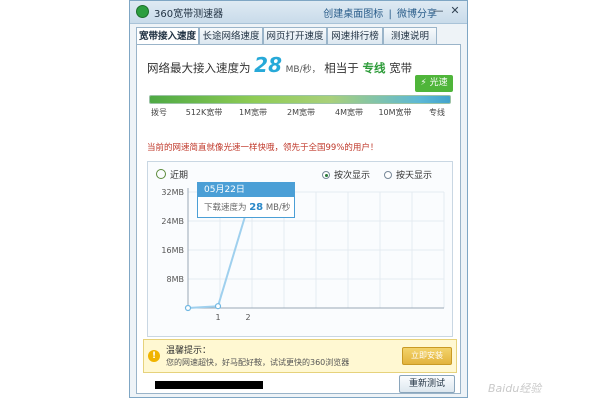 Image resolution: width=600 pixels, height=400 pixels. I want to click on speed-tooltip: 05月22日 下载速度为 28 MB/秒, so click(246, 200).